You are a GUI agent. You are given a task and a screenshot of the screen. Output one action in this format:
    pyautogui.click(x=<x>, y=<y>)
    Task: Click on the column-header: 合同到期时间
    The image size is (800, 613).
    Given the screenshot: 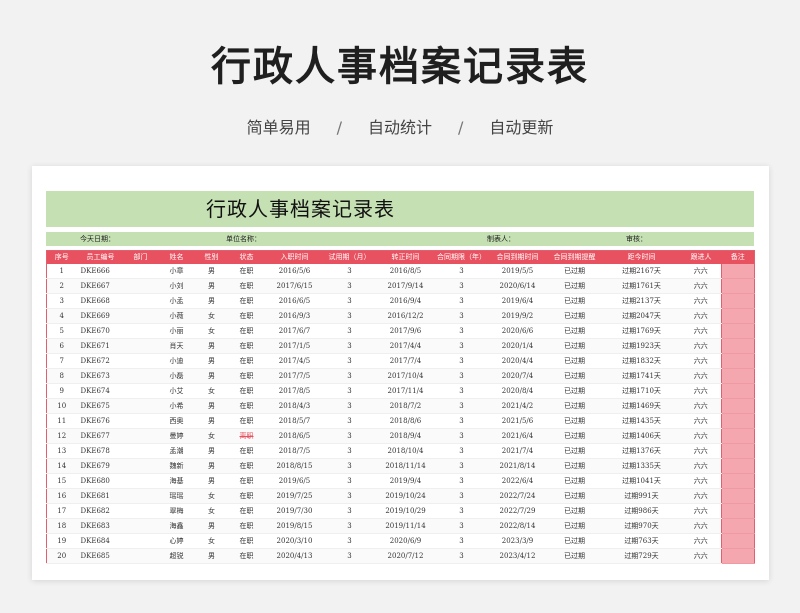 What is the action you would take?
    pyautogui.click(x=517, y=257)
    